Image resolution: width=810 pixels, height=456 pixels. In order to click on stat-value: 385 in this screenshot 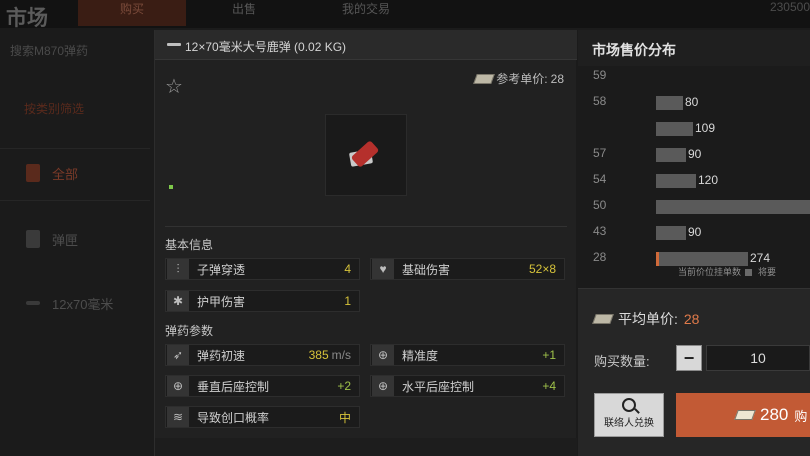, I will do `click(318, 355)`.